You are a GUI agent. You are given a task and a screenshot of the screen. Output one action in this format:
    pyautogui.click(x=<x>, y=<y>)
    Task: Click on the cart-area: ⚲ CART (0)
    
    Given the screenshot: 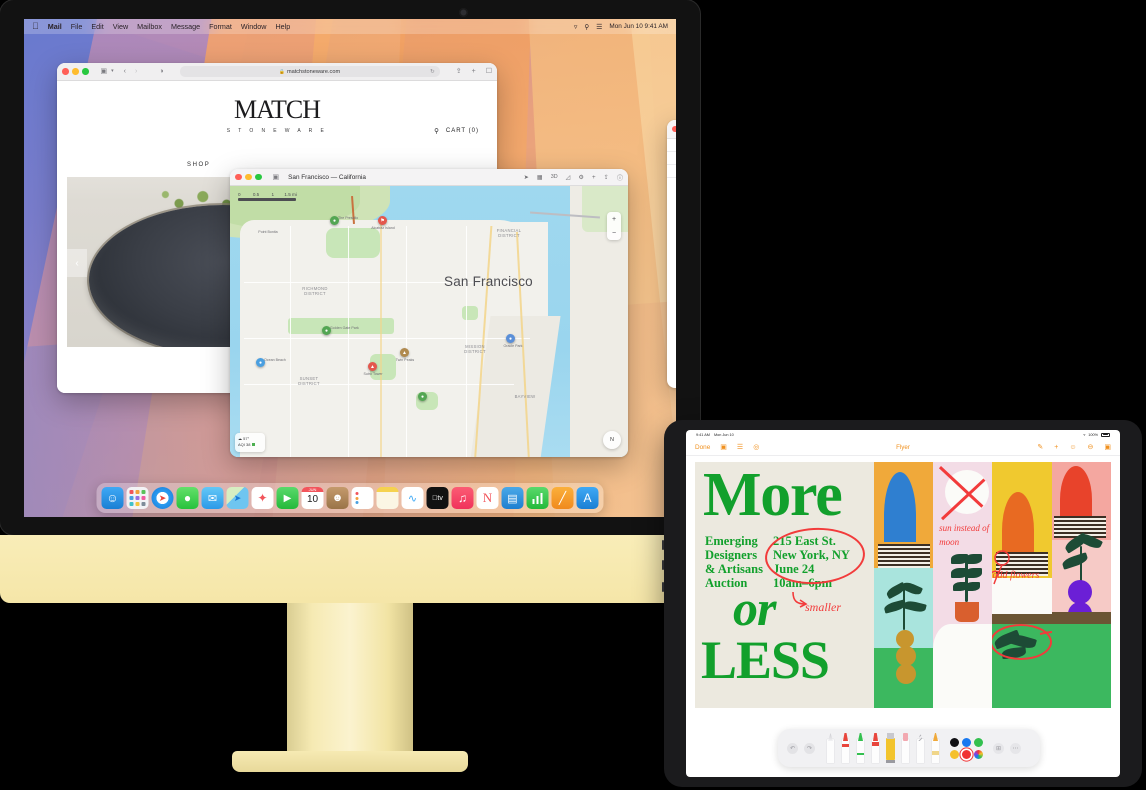 What is the action you would take?
    pyautogui.click(x=456, y=131)
    